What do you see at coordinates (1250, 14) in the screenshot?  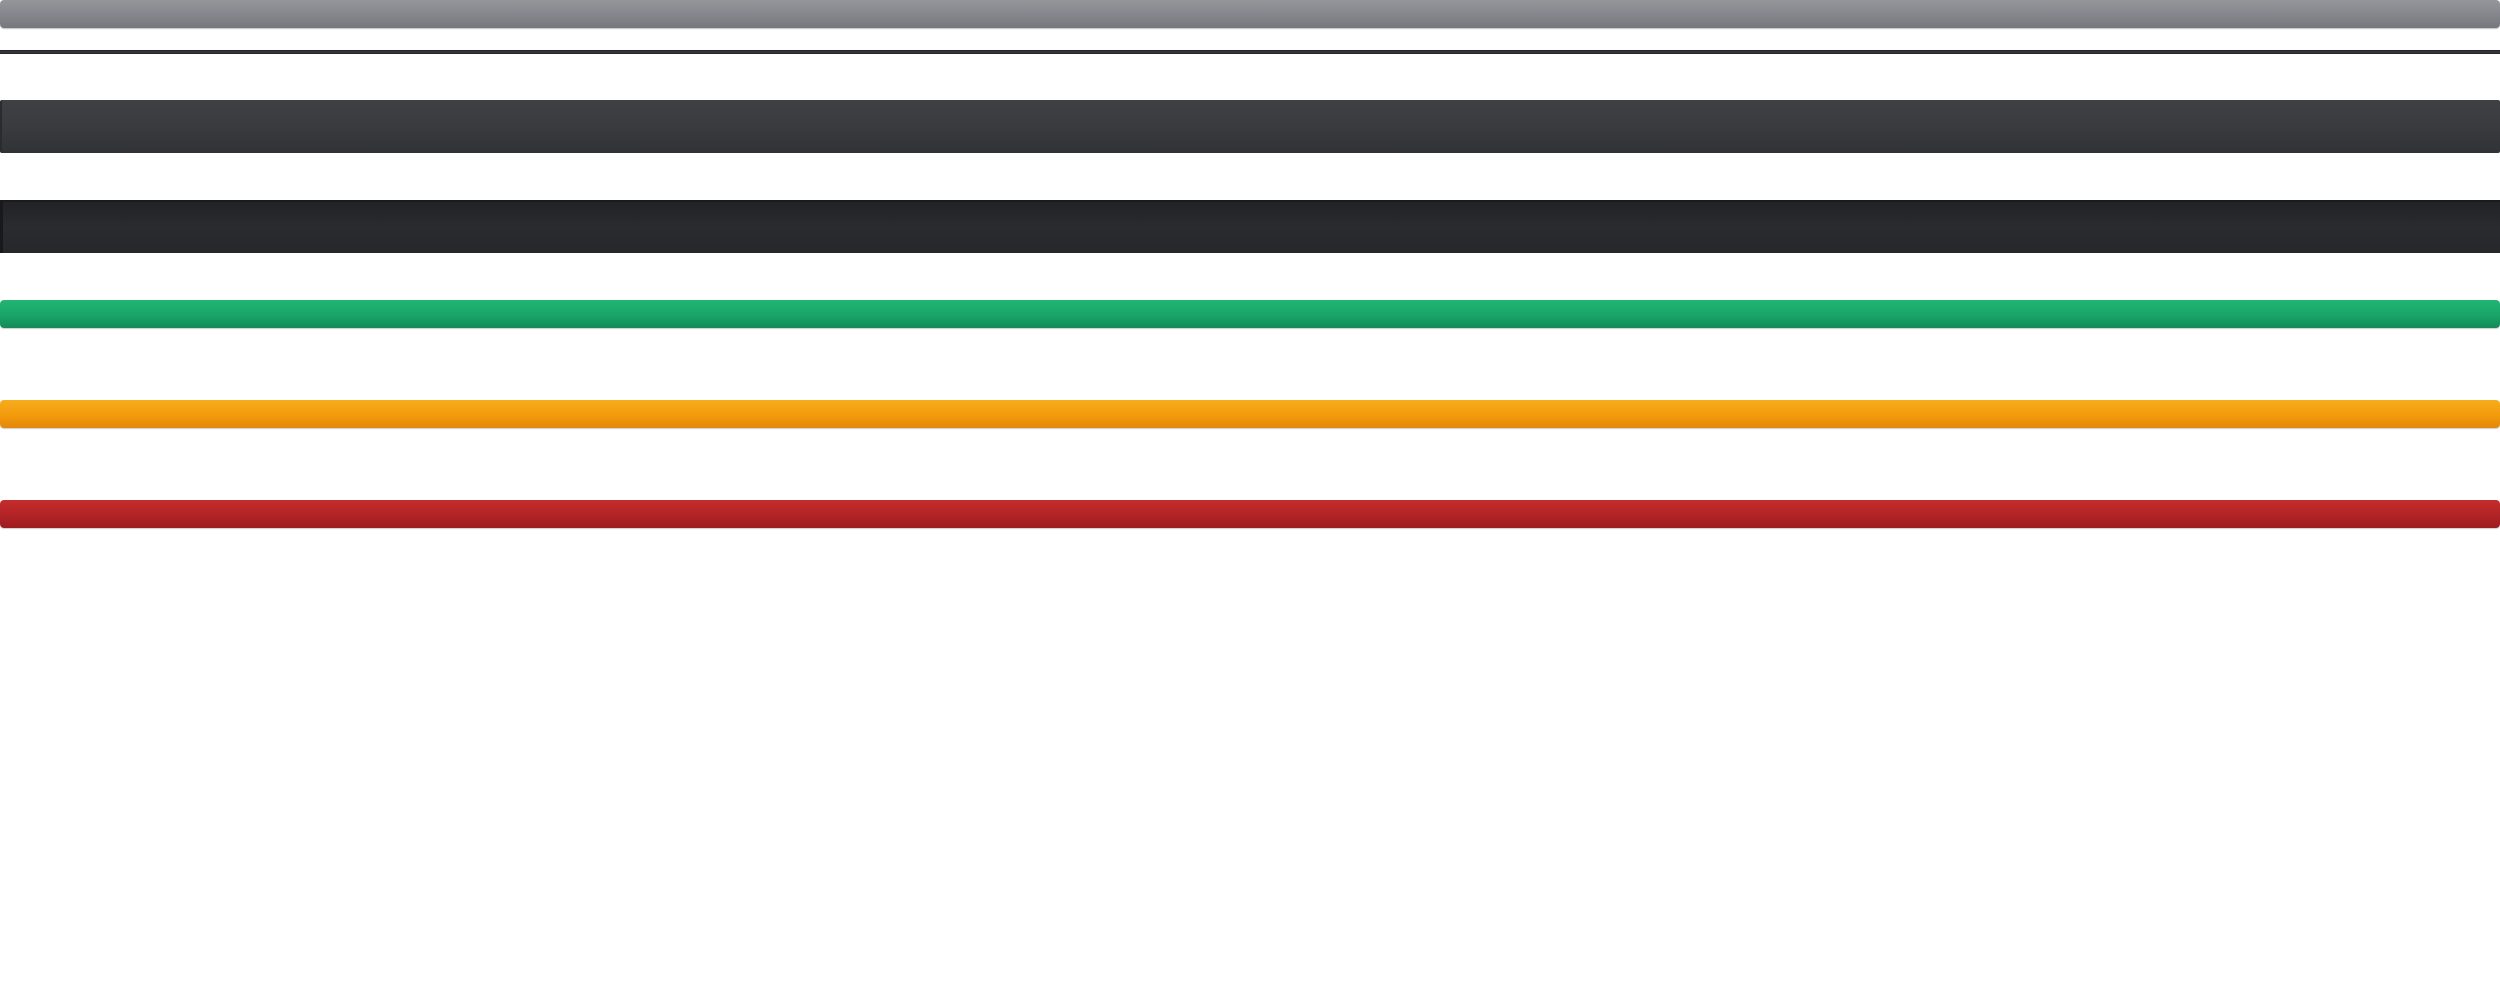 I see `gray-bar` at bounding box center [1250, 14].